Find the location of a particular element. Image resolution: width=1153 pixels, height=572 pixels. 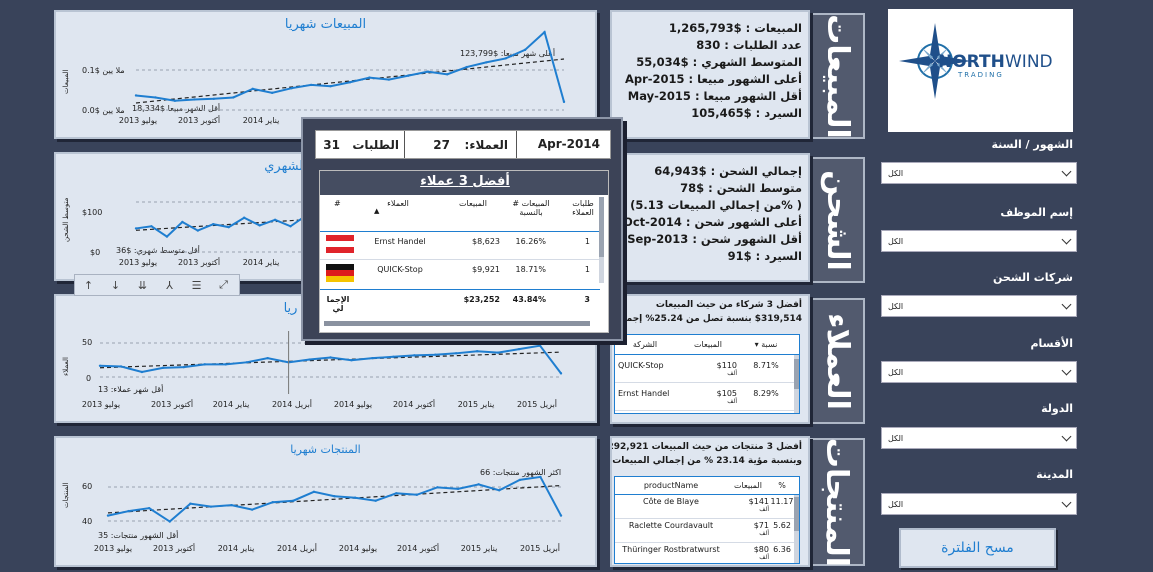

filter-dropdown-shippers: الكل is located at coordinates (979, 306).